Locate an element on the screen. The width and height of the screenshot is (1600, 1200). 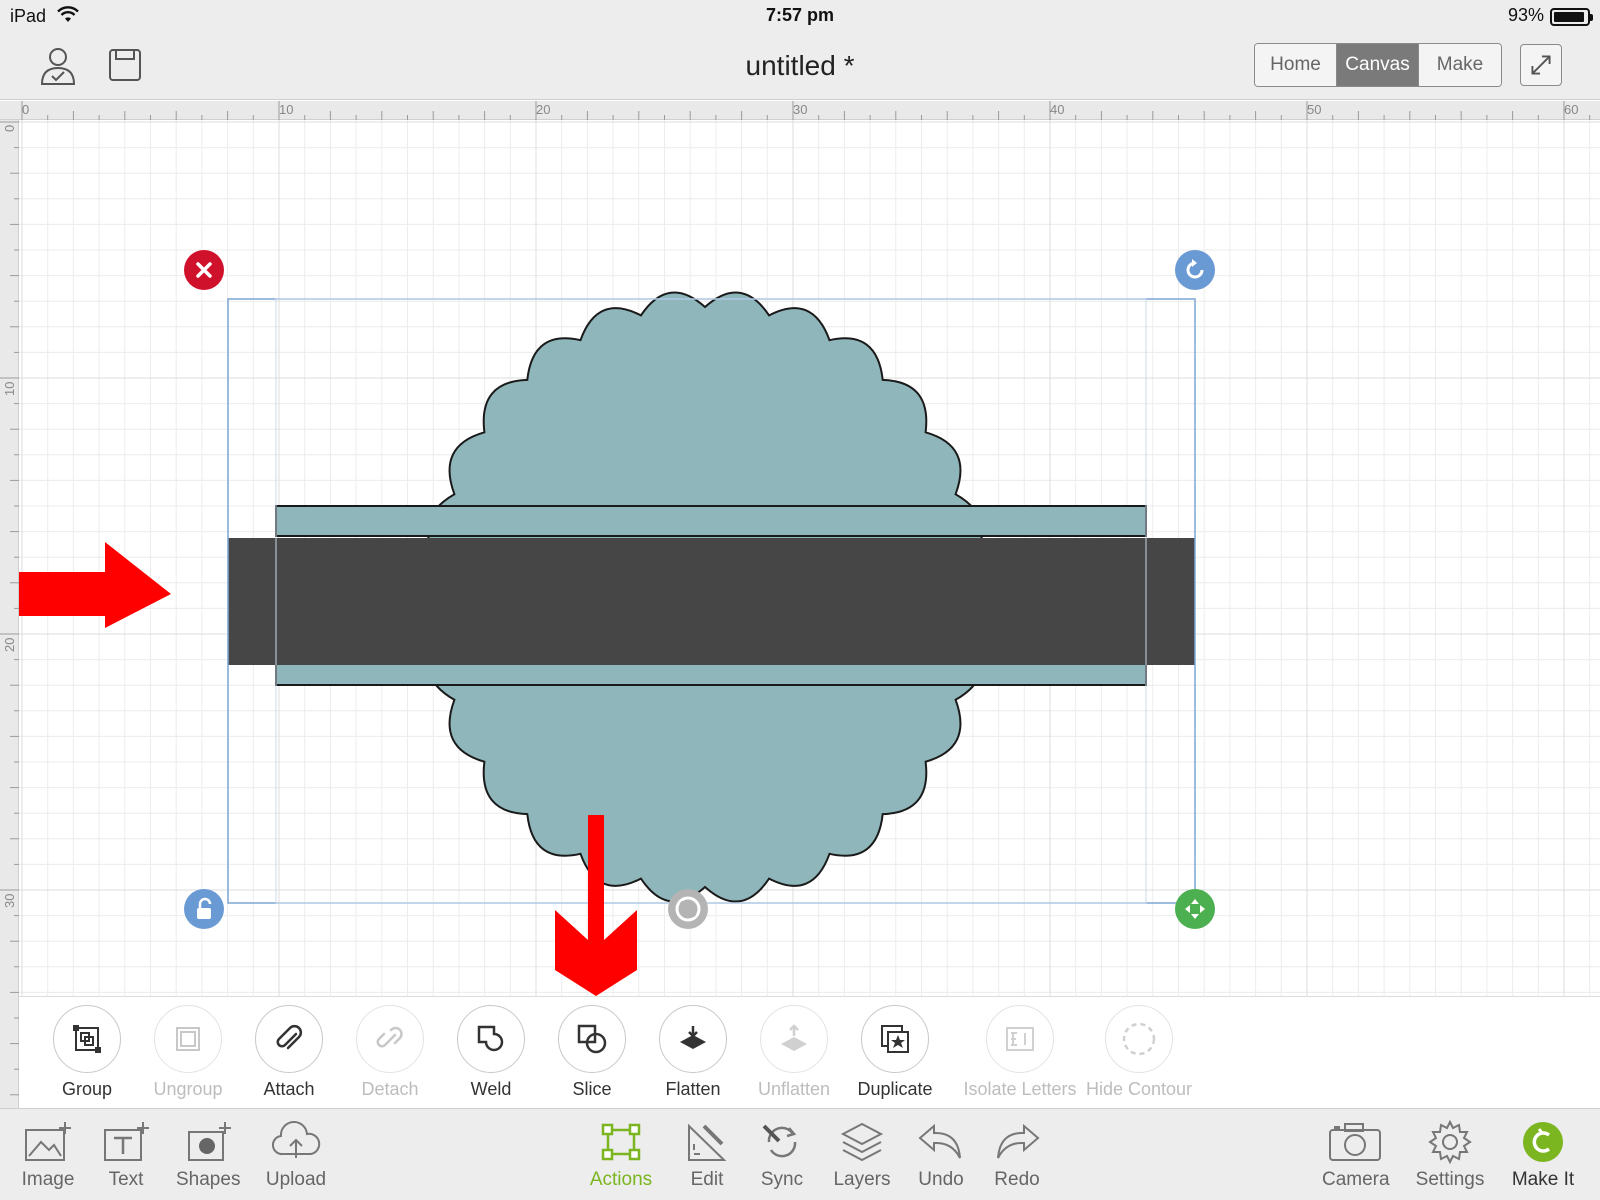
detach-icon is located at coordinates (389, 1037).